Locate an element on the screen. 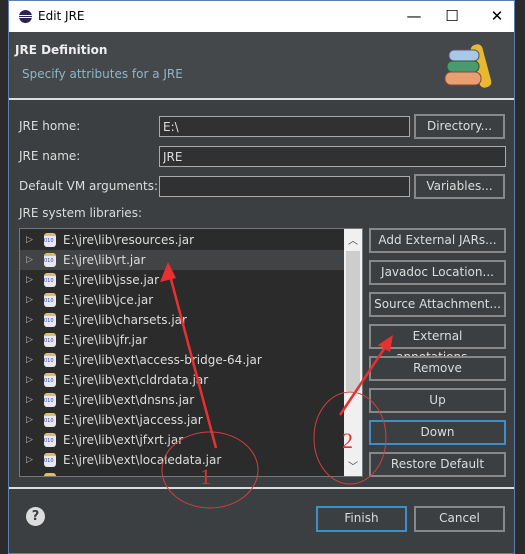  library-row: ▷ is located at coordinates (182, 473).